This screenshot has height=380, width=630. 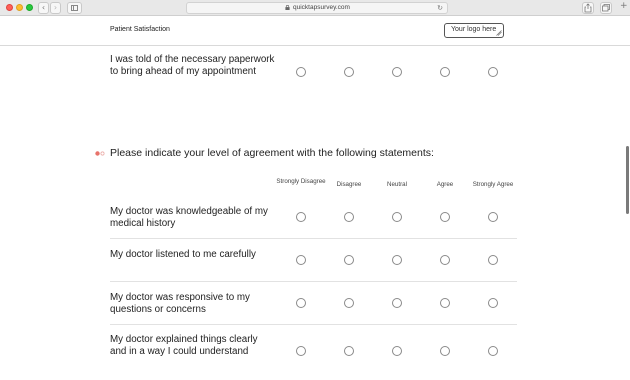 I want to click on share-icon, so click(x=588, y=8).